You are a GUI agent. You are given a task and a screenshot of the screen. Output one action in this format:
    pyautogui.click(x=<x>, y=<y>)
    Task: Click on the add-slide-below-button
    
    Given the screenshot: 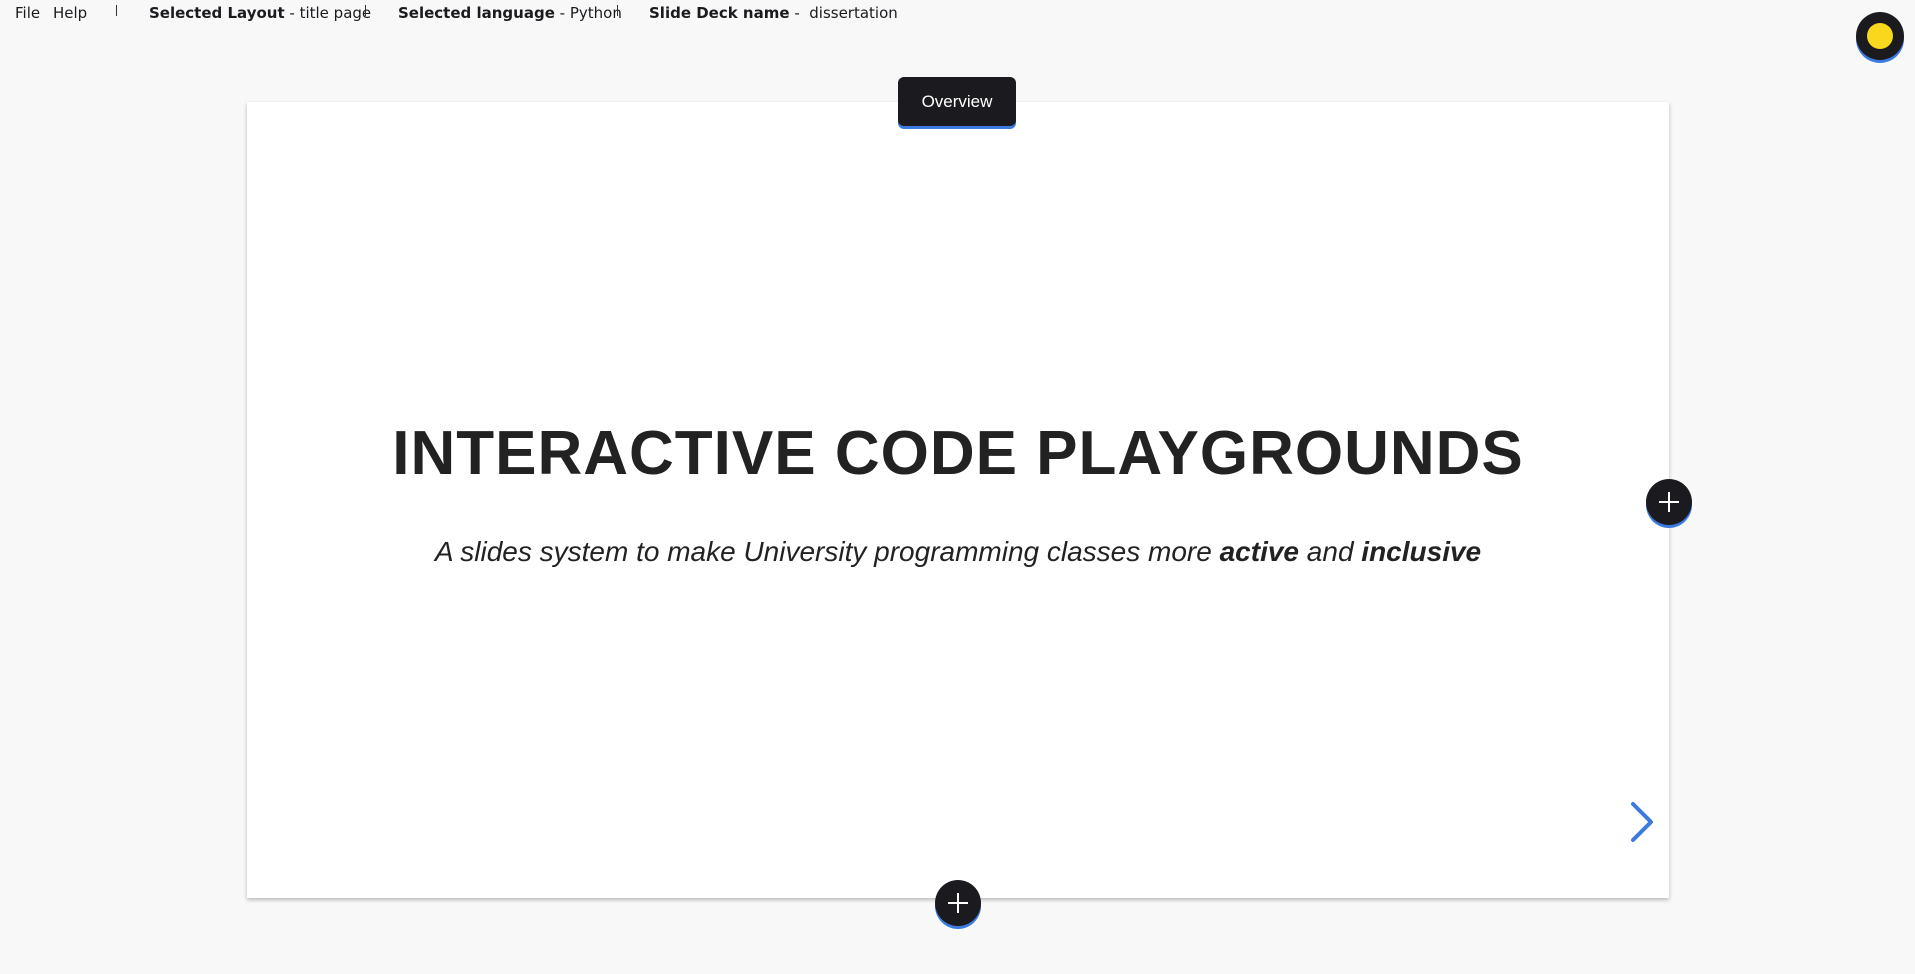 What is the action you would take?
    pyautogui.click(x=958, y=903)
    